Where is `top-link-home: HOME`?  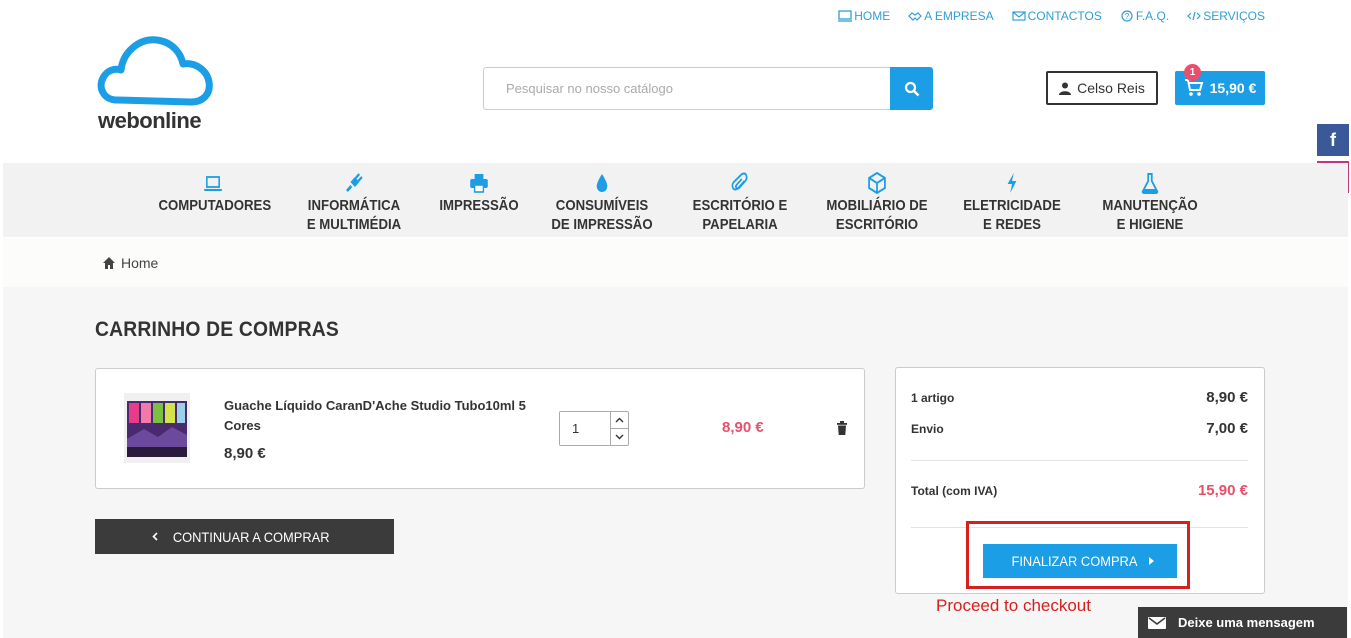
top-link-home: HOME is located at coordinates (864, 16).